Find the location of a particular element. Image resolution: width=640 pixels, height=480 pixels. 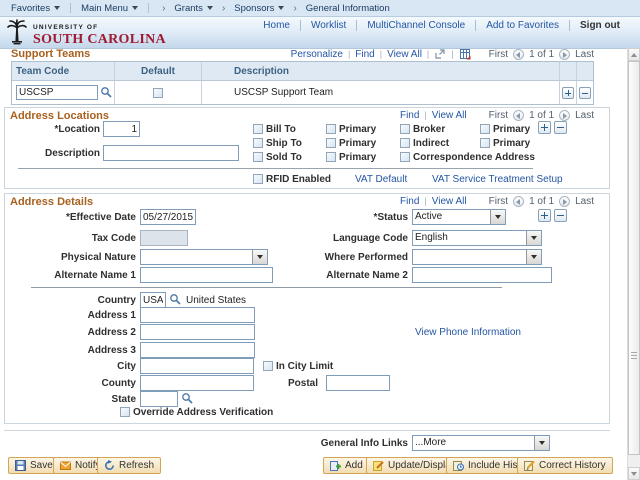

city-input is located at coordinates (197, 366).